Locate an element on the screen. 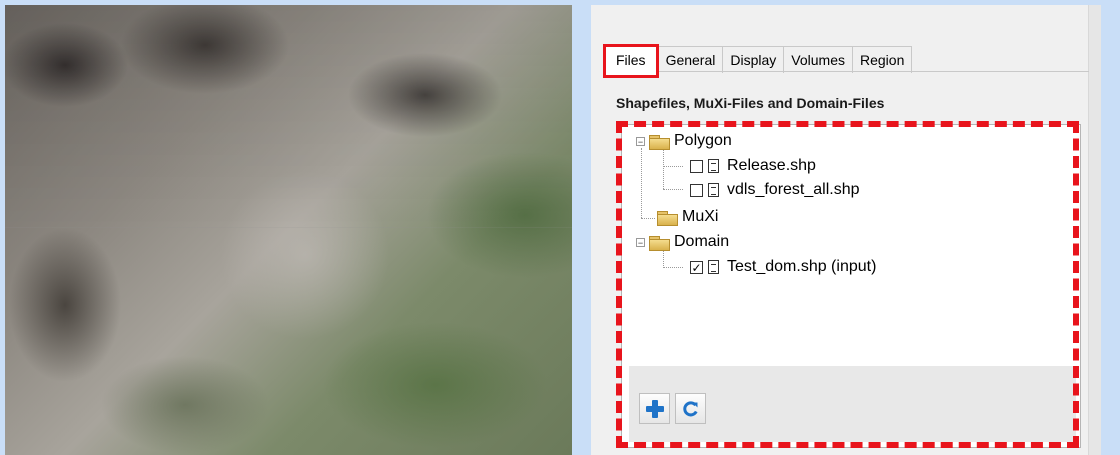 The width and height of the screenshot is (1120, 455). tree-node-forest: vdls_forest_all.shp is located at coordinates (775, 190).